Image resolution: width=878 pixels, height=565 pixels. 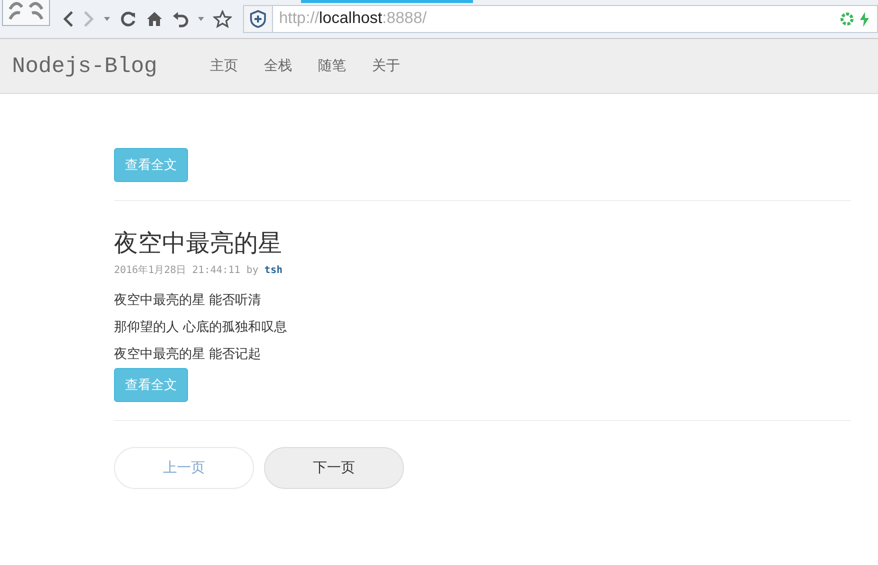 What do you see at coordinates (847, 19) in the screenshot?
I see `loading-icon` at bounding box center [847, 19].